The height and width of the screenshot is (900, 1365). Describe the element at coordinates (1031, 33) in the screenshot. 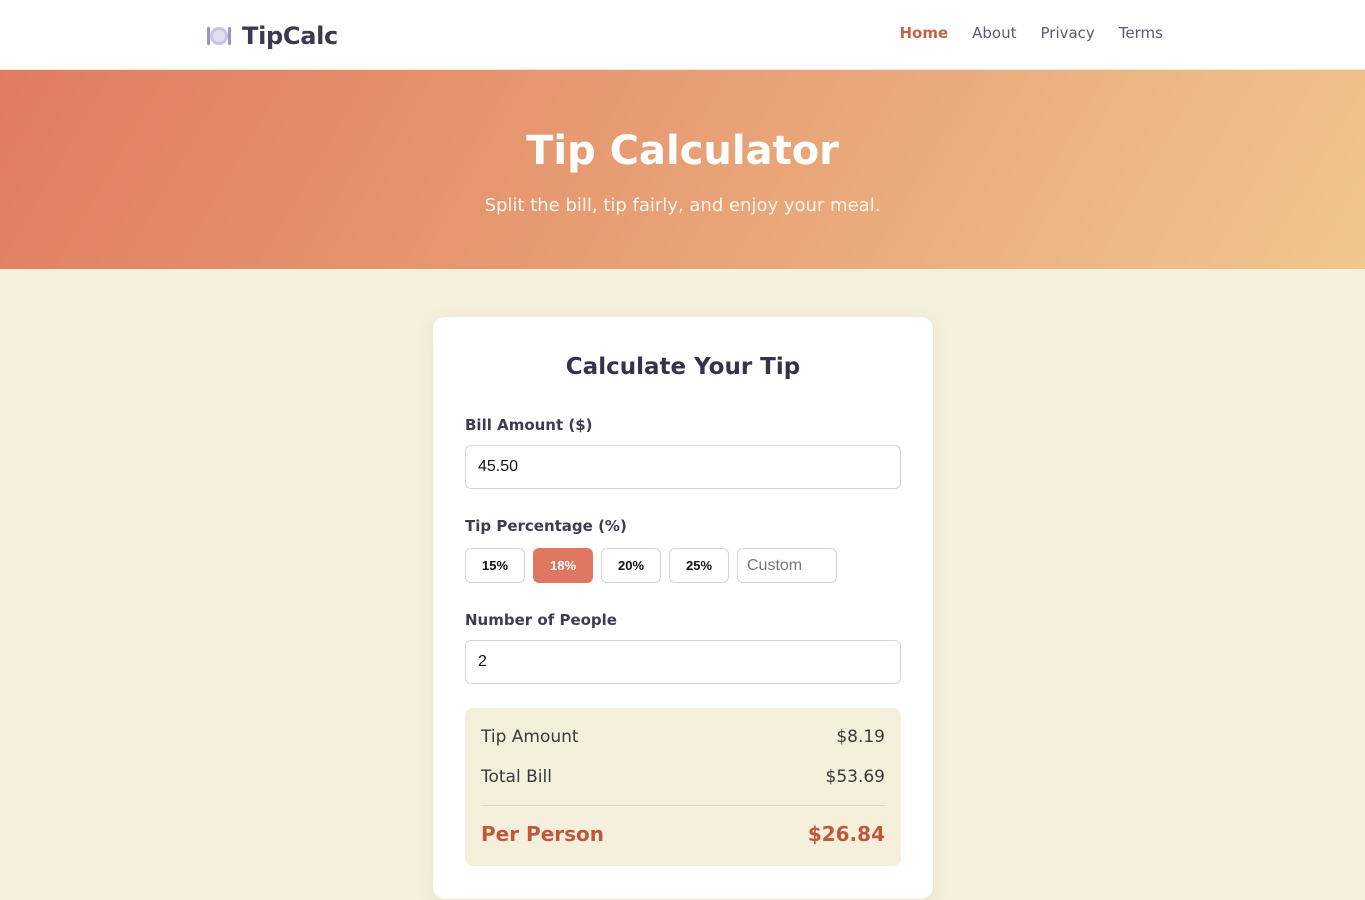

I see `nav-links: Home About Privacy Terms` at that location.